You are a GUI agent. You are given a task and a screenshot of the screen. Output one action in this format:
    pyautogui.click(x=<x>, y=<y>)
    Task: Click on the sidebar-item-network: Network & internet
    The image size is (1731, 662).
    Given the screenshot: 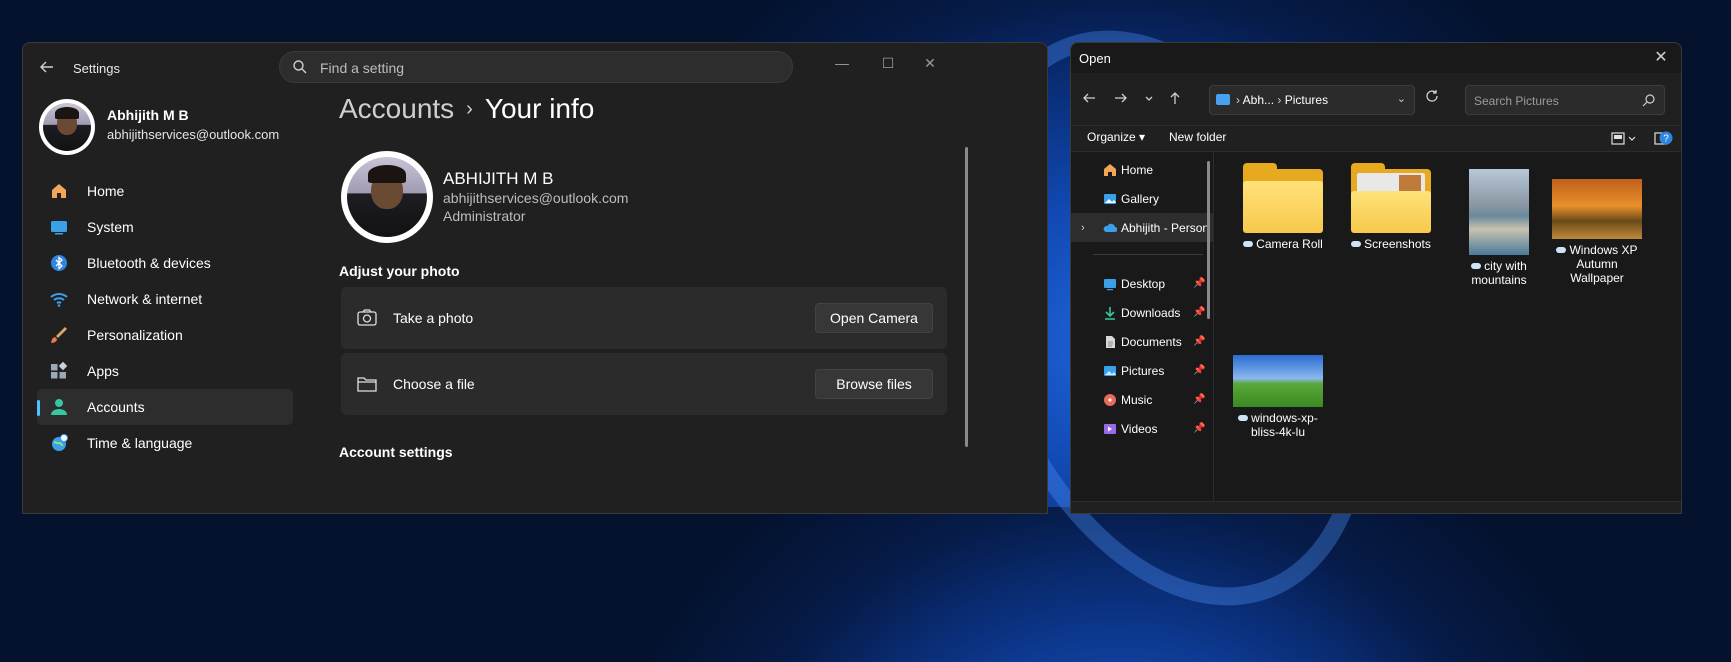 What is the action you would take?
    pyautogui.click(x=165, y=299)
    